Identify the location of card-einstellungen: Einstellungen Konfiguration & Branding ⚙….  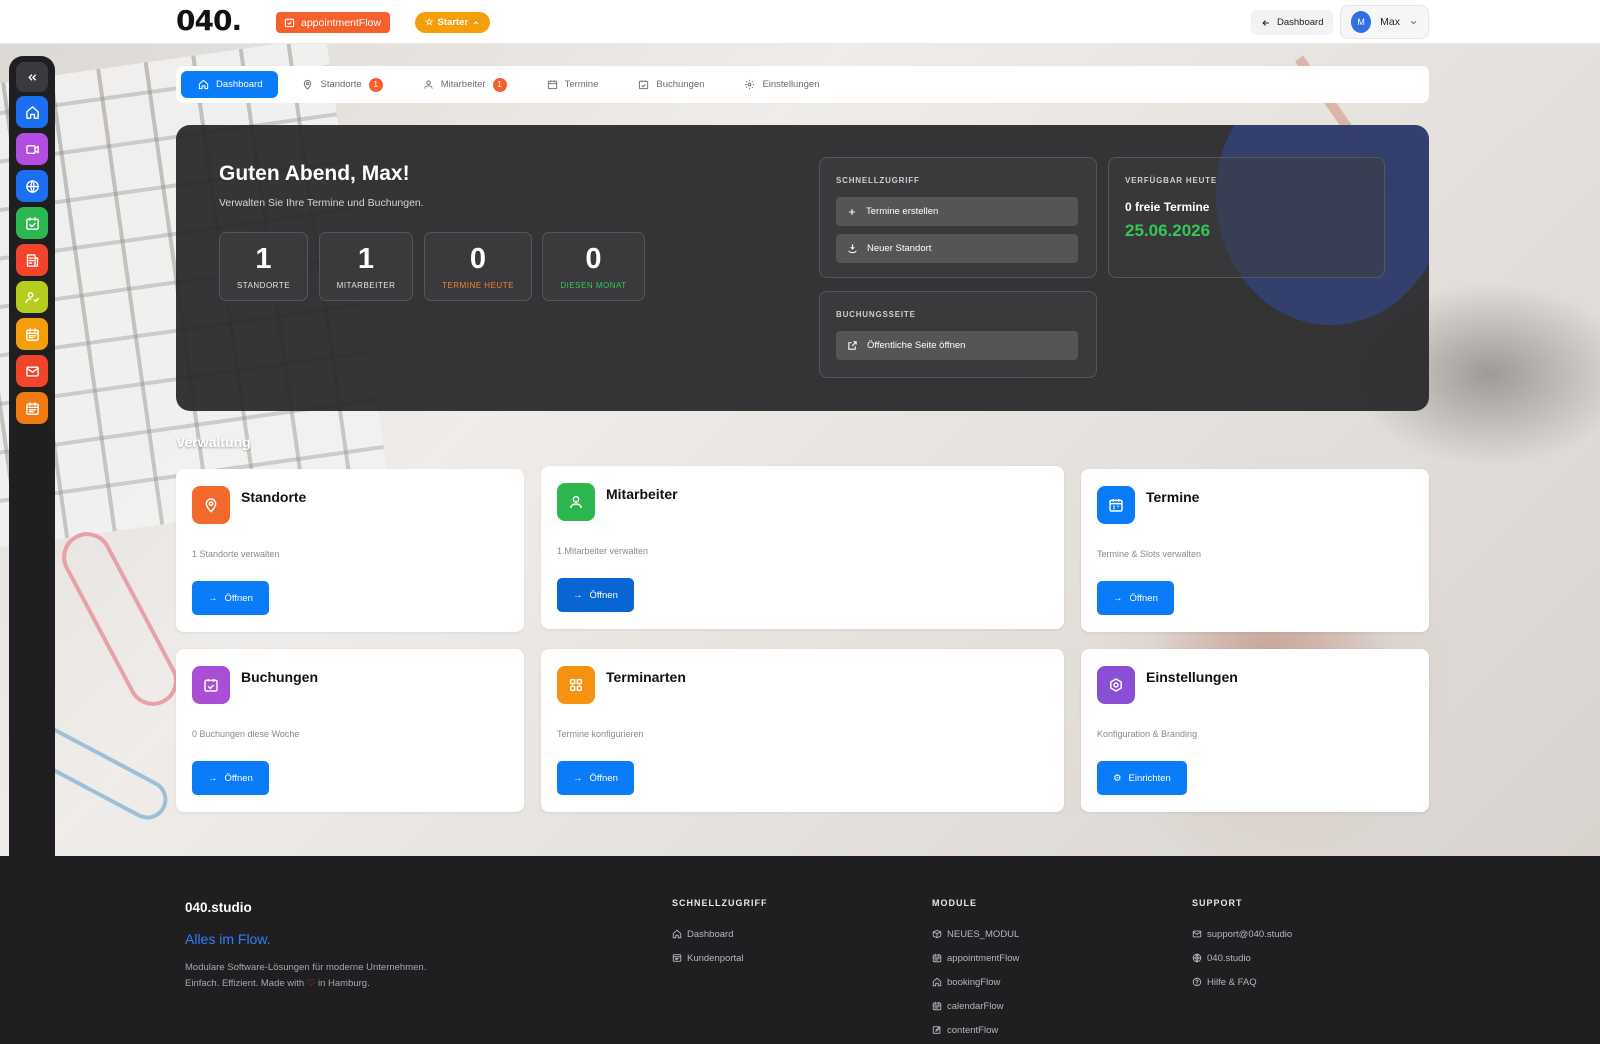
(1255, 730).